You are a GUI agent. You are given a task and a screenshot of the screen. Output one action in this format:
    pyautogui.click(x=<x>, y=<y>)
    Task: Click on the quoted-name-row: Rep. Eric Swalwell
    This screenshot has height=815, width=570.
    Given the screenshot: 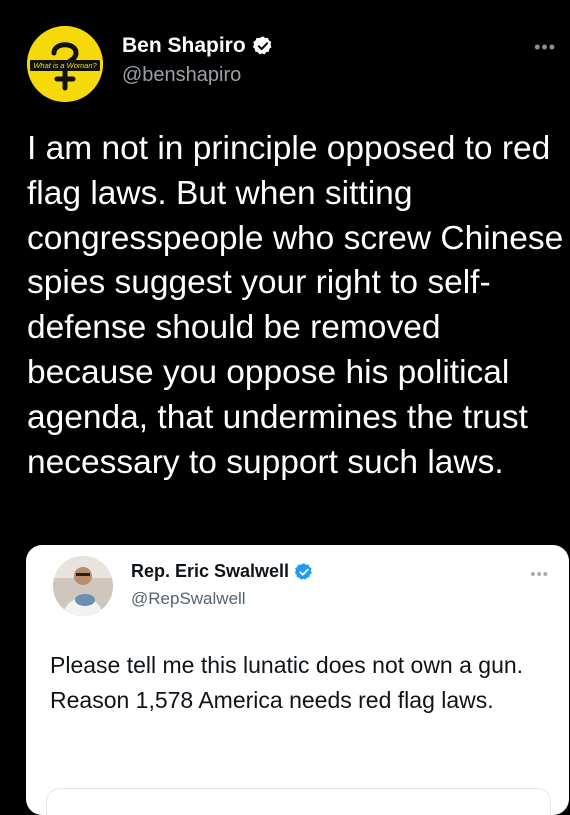 What is the action you would take?
    pyautogui.click(x=222, y=571)
    